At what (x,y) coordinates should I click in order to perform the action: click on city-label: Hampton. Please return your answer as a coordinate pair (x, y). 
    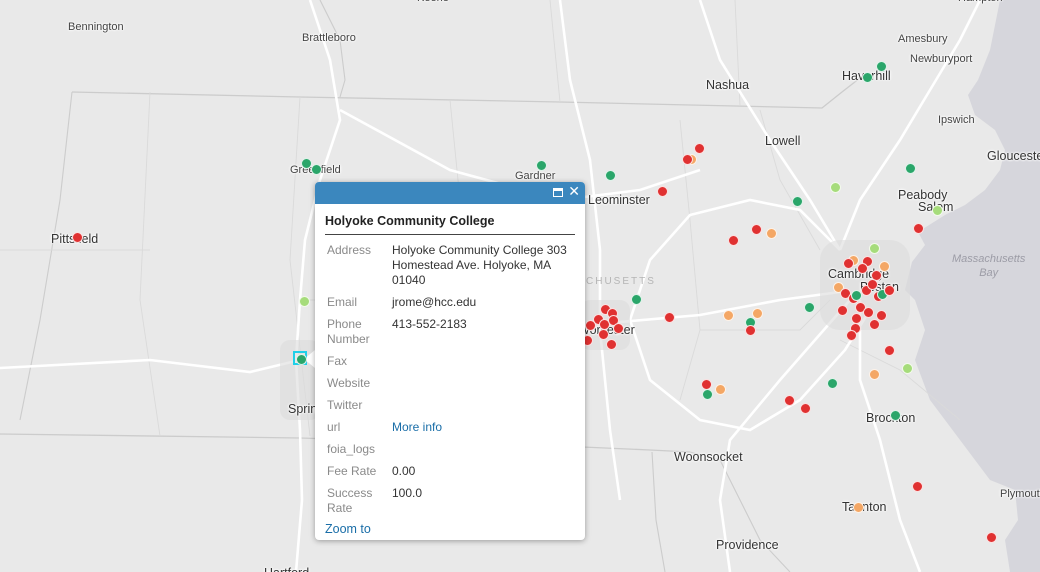
    Looking at the image, I should click on (980, 2).